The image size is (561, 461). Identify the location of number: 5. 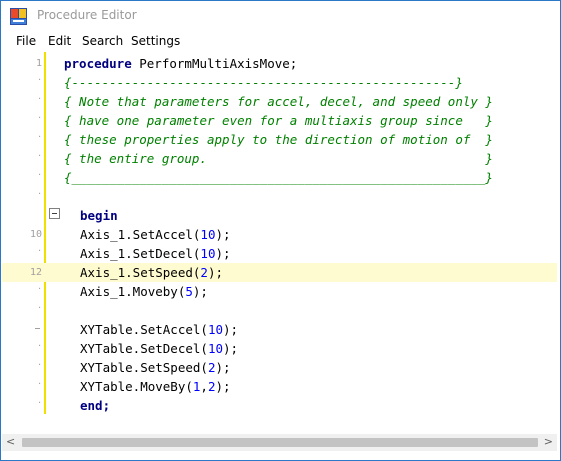
(189, 291).